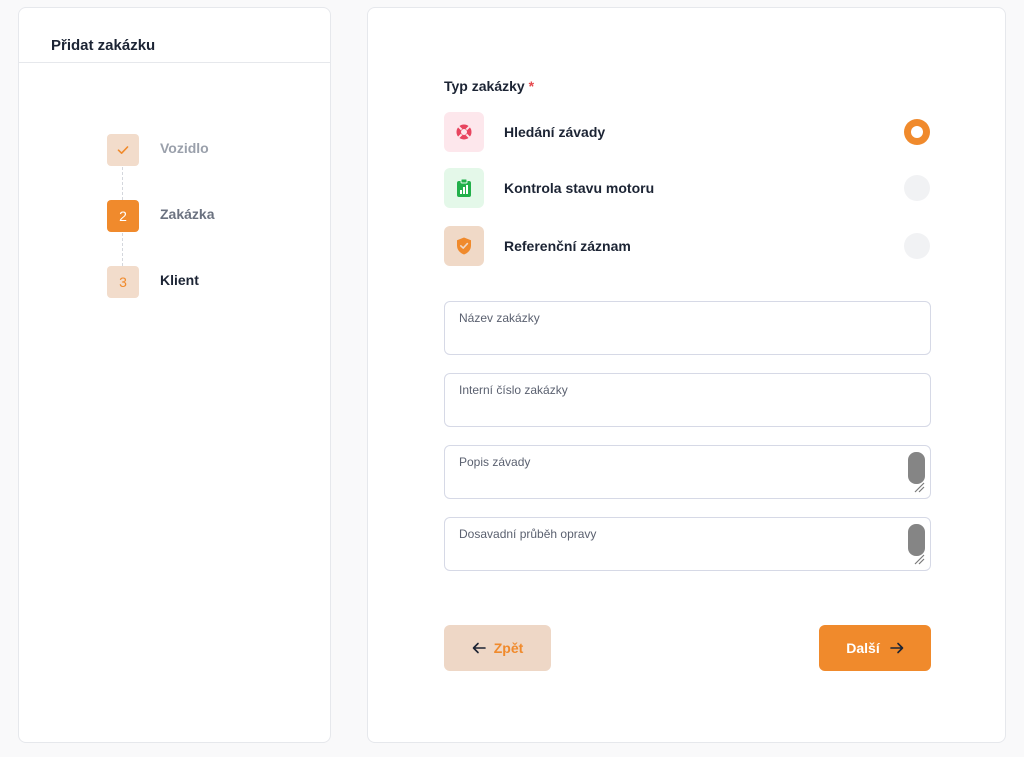 This screenshot has width=1024, height=757. Describe the element at coordinates (123, 216) in the screenshot. I see `step-zakazka-badge: 2` at that location.